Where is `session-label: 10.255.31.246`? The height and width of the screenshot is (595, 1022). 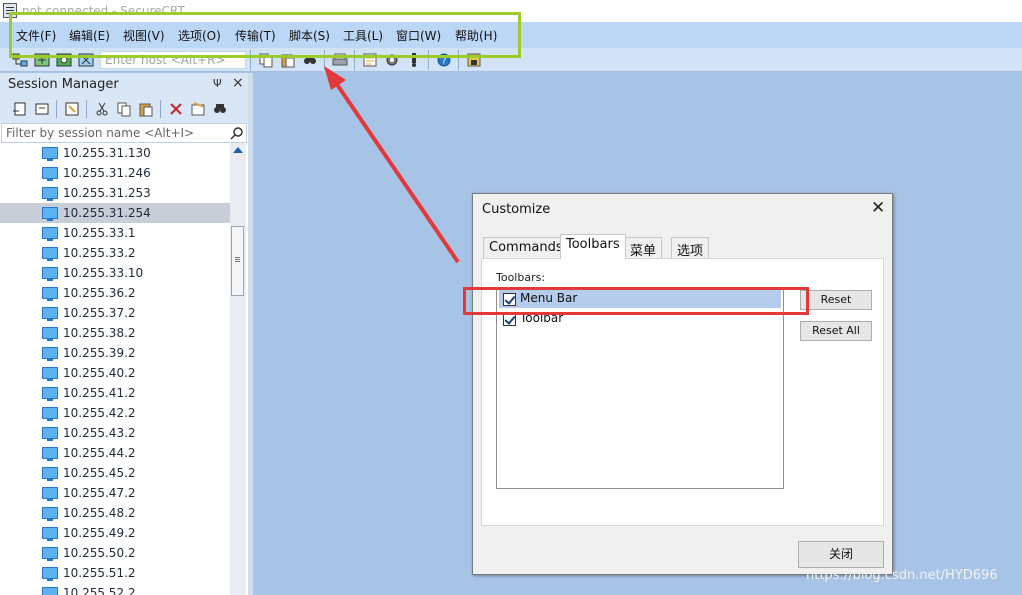 session-label: 10.255.31.246 is located at coordinates (107, 173).